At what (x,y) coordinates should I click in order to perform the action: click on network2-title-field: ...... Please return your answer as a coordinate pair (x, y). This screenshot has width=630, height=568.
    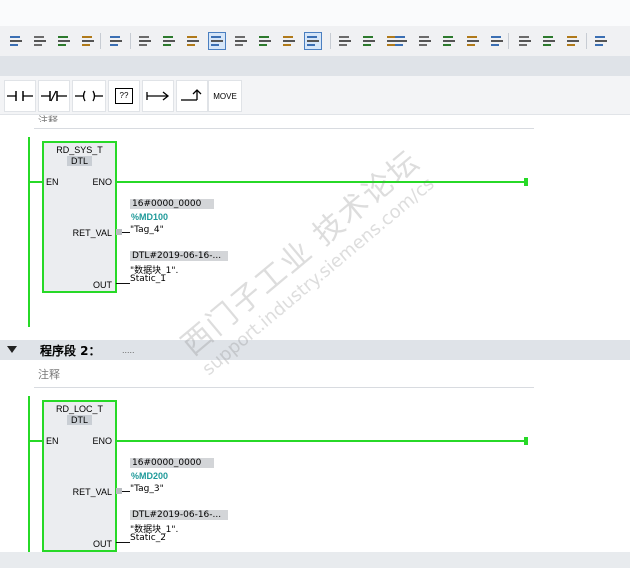
    Looking at the image, I should click on (128, 350).